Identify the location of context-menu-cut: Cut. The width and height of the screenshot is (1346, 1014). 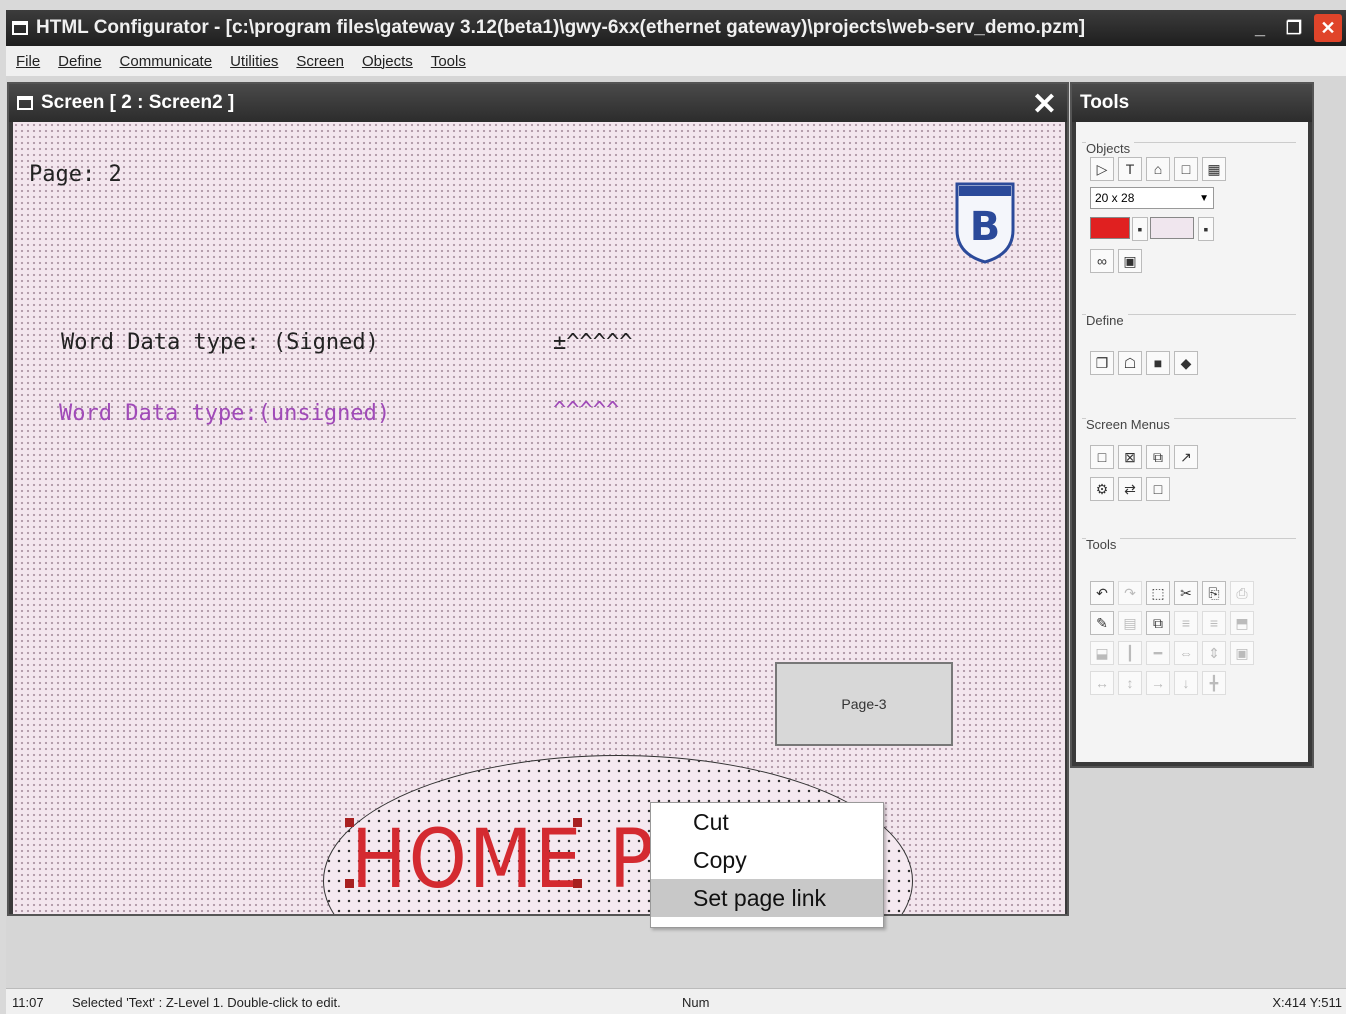
(767, 822).